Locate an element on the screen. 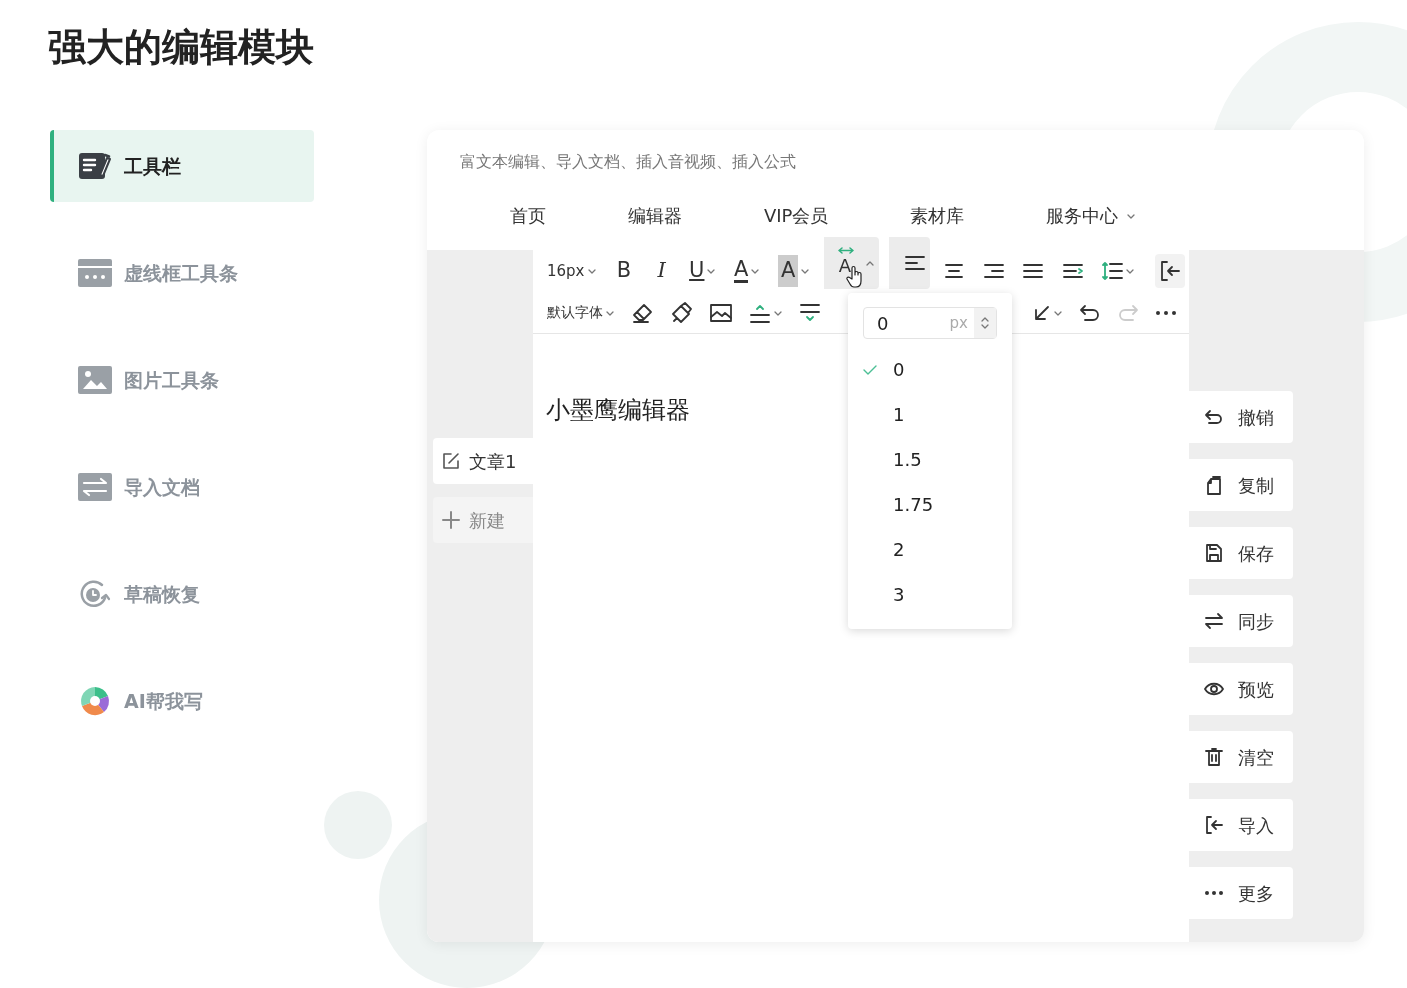 Image resolution: width=1407 pixels, height=988 pixels. dropdown-option: 3 is located at coordinates (922, 594).